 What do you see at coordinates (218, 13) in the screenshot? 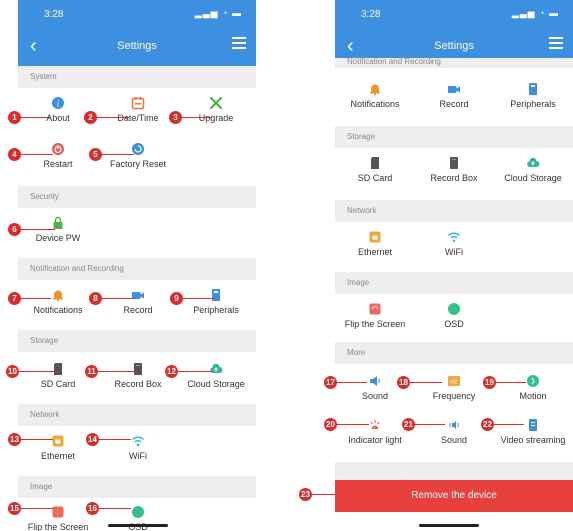
I see `signal-wifi-battery-icon: ▂▃▅ ◔ ▬` at bounding box center [218, 13].